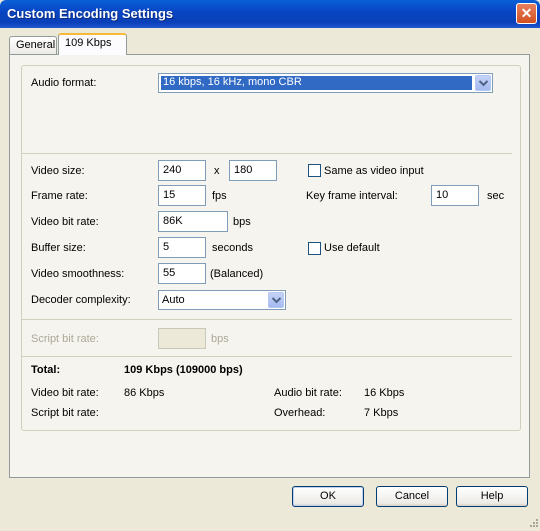 Image resolution: width=540 pixels, height=531 pixels. I want to click on video-size-label: Video size:, so click(58, 171).